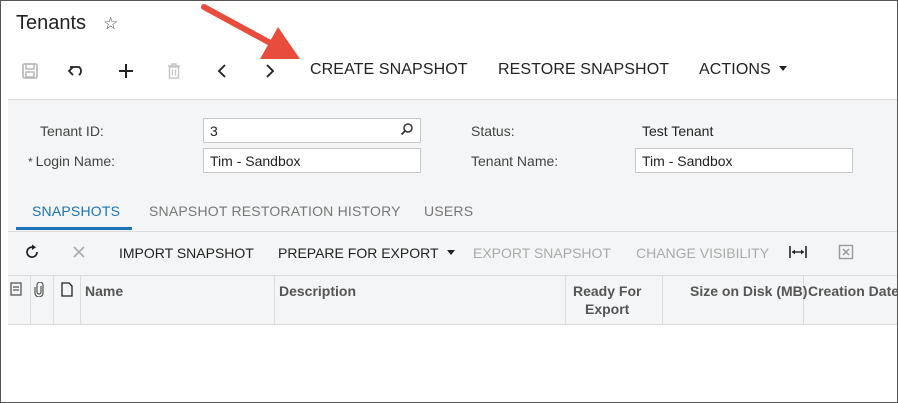 This screenshot has height=403, width=898. I want to click on column-header-name: Name, so click(104, 291).